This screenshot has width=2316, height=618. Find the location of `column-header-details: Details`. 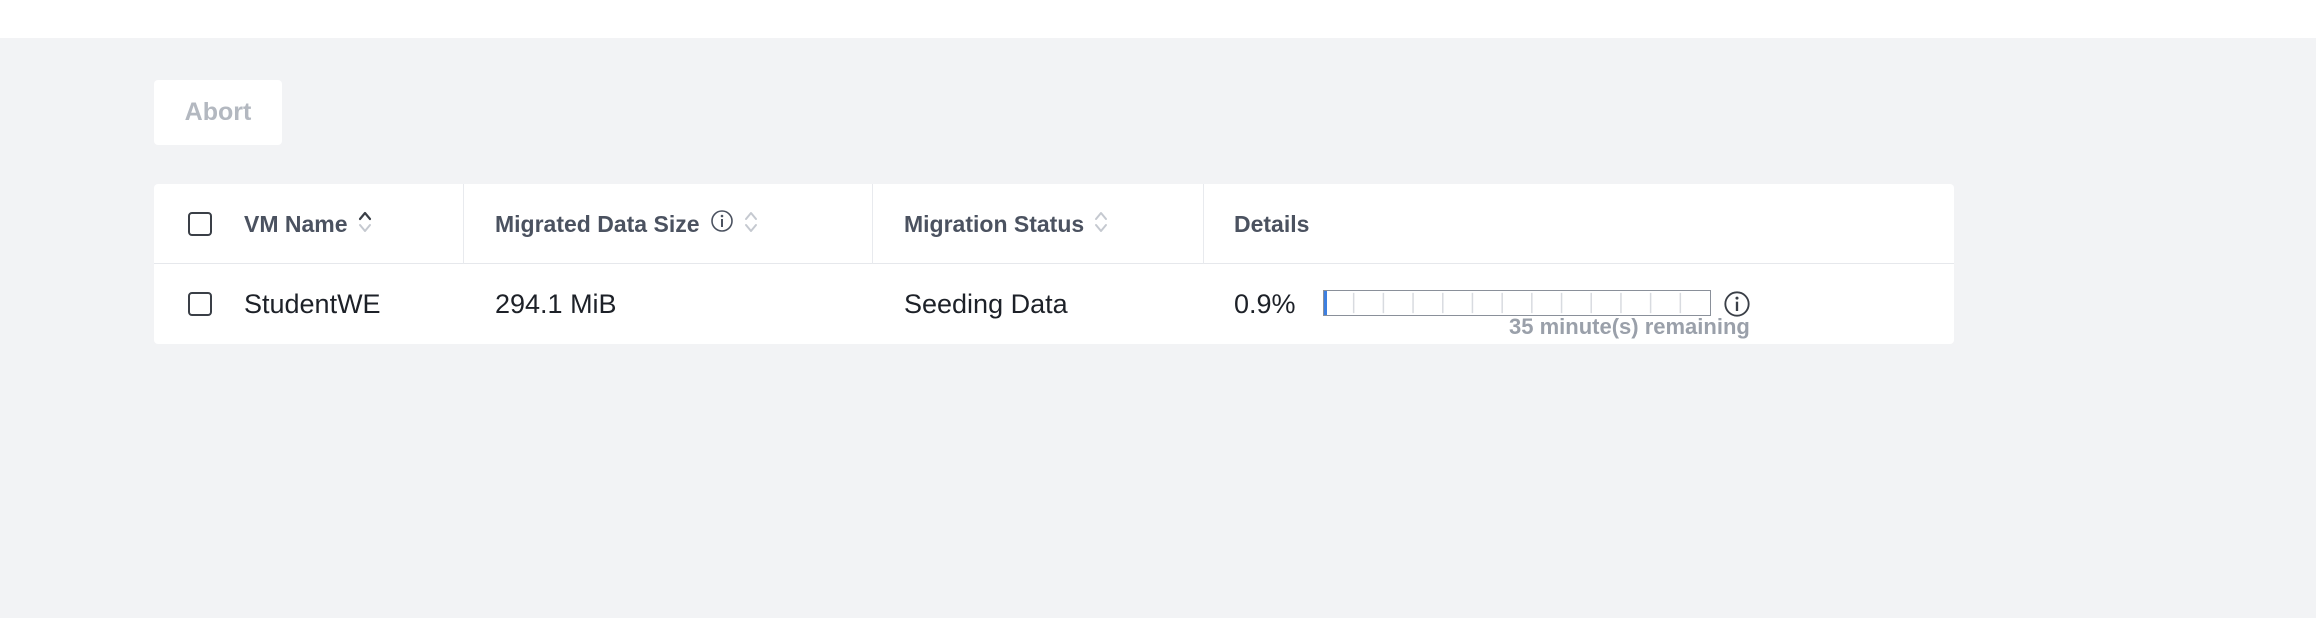

column-header-details: Details is located at coordinates (1271, 224).